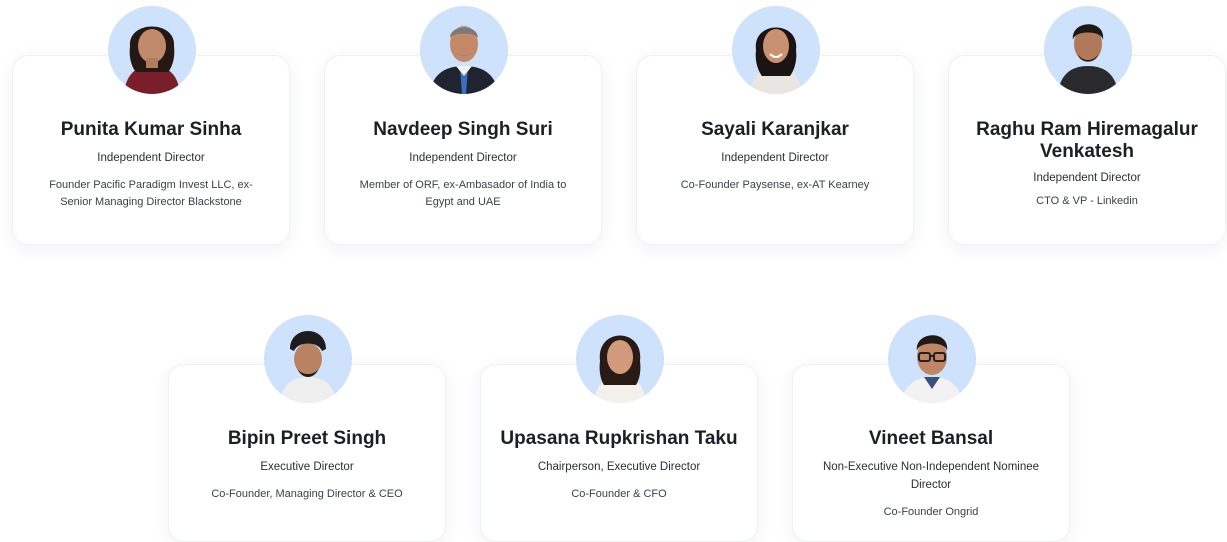 This screenshot has height=542, width=1227. Describe the element at coordinates (463, 129) in the screenshot. I see `director-name: Navdeep Singh Suri` at that location.